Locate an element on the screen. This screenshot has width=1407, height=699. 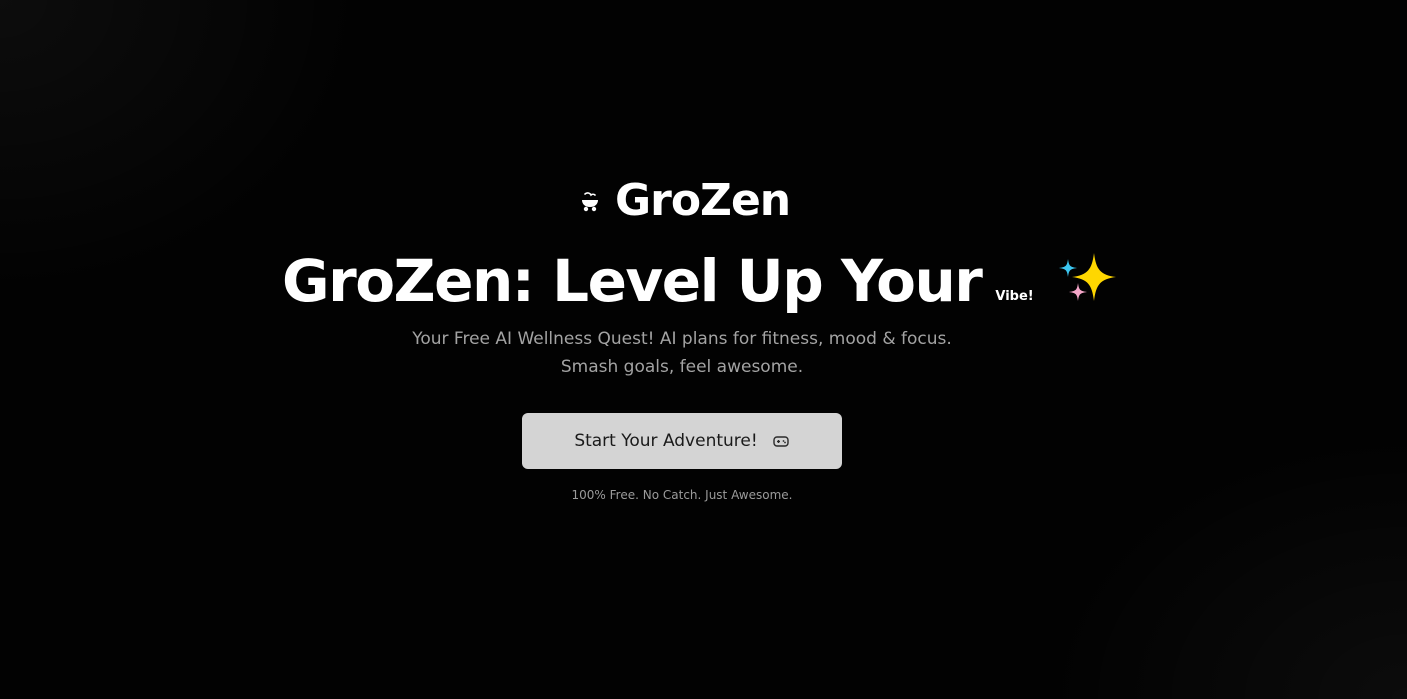
start-adventure-button: Start Your Adventure! is located at coordinates (682, 441).